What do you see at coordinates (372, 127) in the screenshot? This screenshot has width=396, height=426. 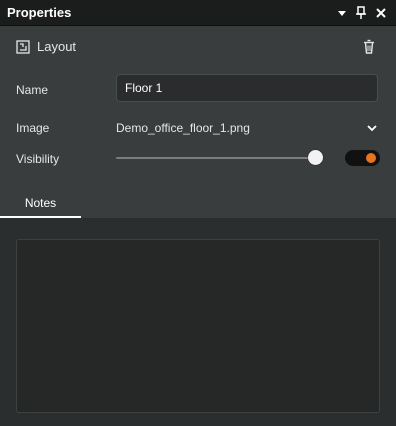 I see `chevron-down-icon` at bounding box center [372, 127].